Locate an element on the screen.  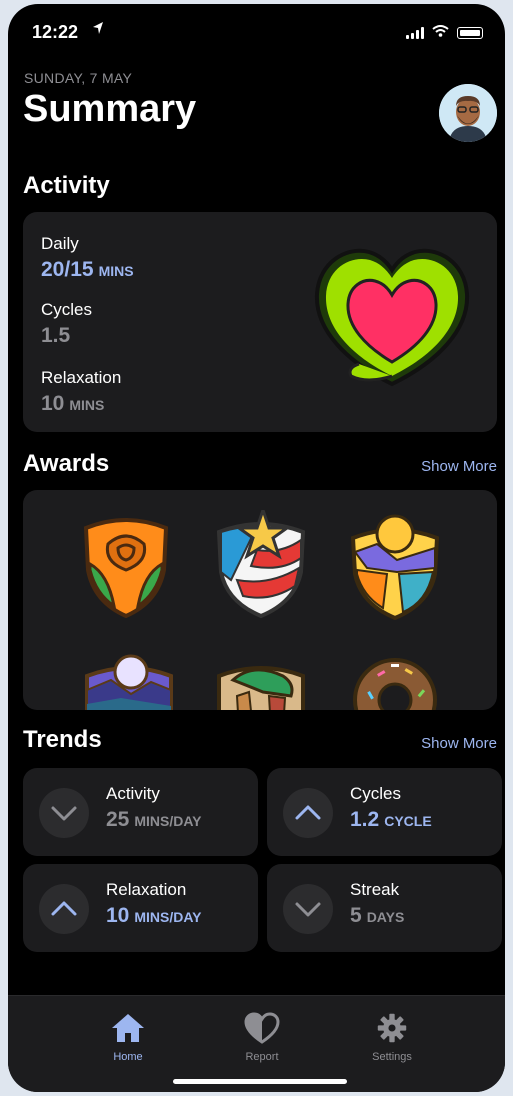
battery-icon is located at coordinates (470, 33).